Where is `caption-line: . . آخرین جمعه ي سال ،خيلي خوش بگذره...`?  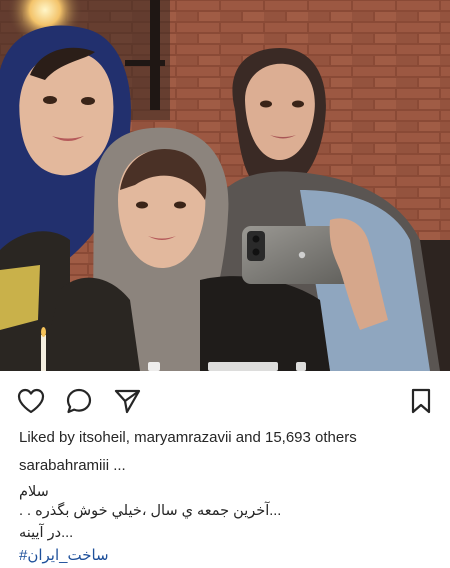
caption-line: . . آخرین جمعه ي سال ،خيلي خوش بگذره... is located at coordinates (150, 511).